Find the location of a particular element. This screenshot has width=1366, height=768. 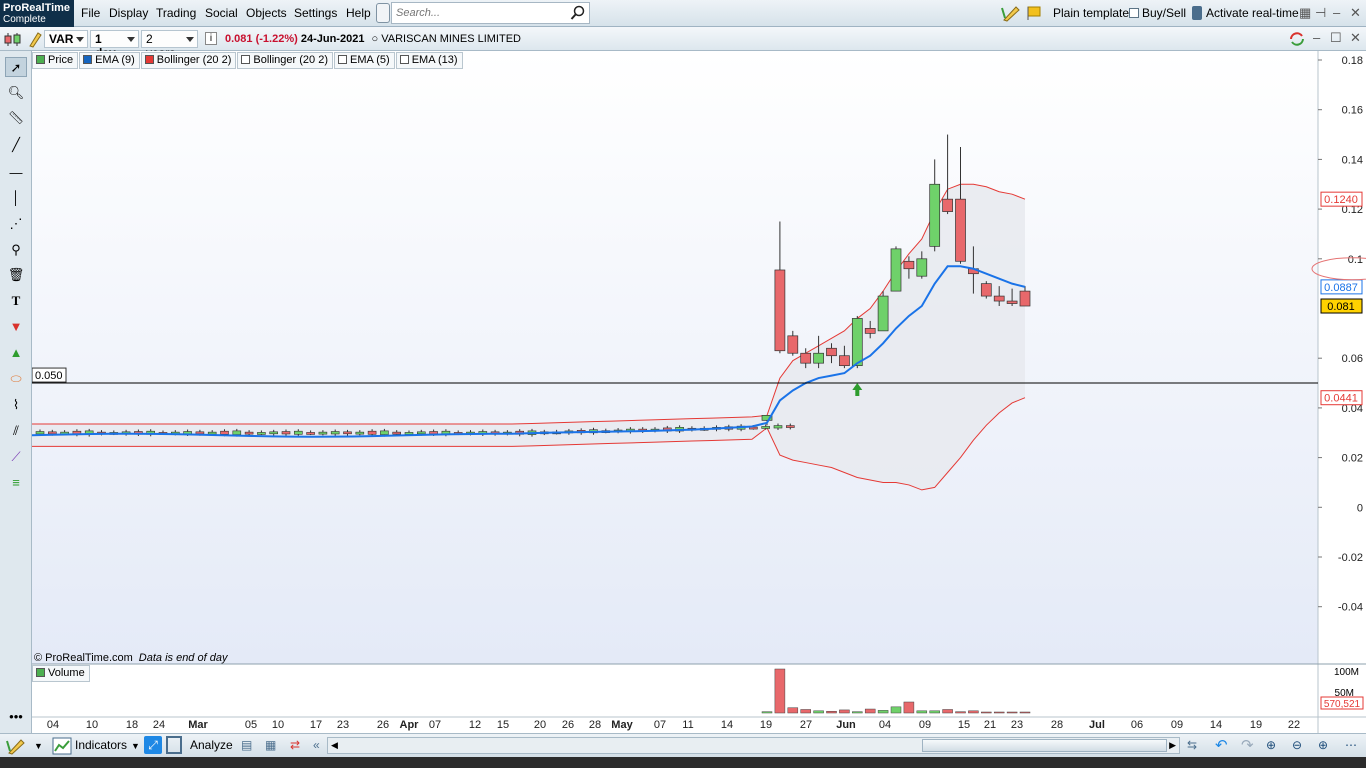

scroll-left-icon: ◀ is located at coordinates (334, 745).